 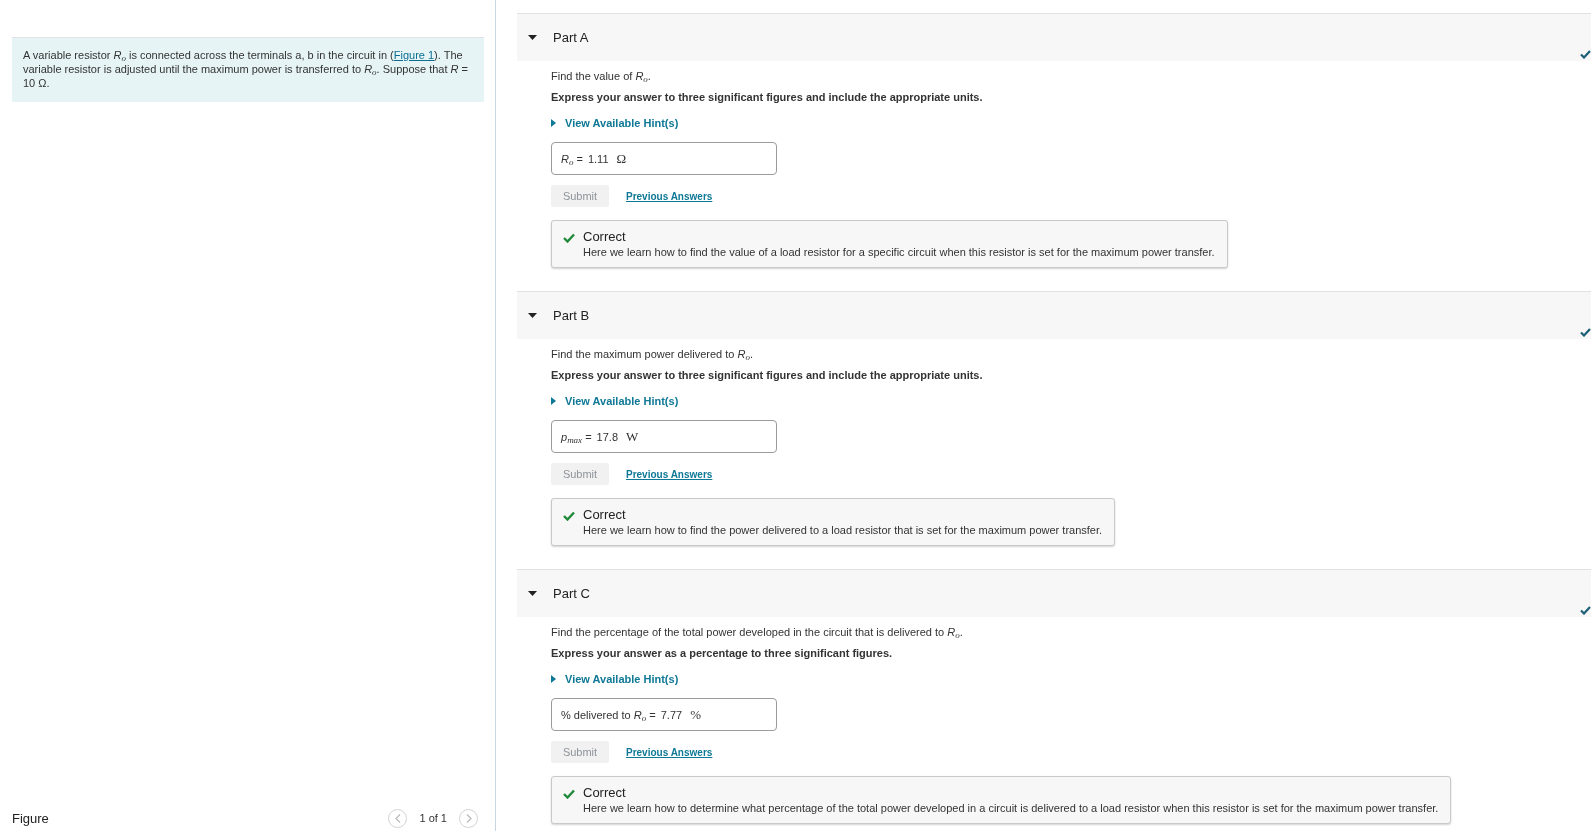 I want to click on question-text: Find the percentage of the total power developed in the circuit that is delivered to R$_{o}$., so click(x=757, y=632).